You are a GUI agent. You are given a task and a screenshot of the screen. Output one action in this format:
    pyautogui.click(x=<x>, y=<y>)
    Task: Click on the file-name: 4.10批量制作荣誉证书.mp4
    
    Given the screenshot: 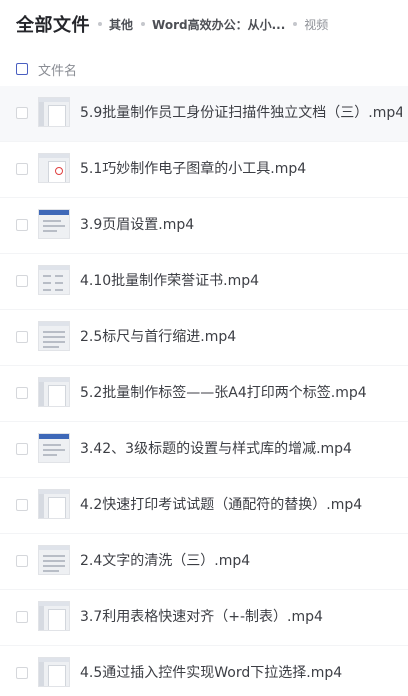 What is the action you would take?
    pyautogui.click(x=241, y=280)
    